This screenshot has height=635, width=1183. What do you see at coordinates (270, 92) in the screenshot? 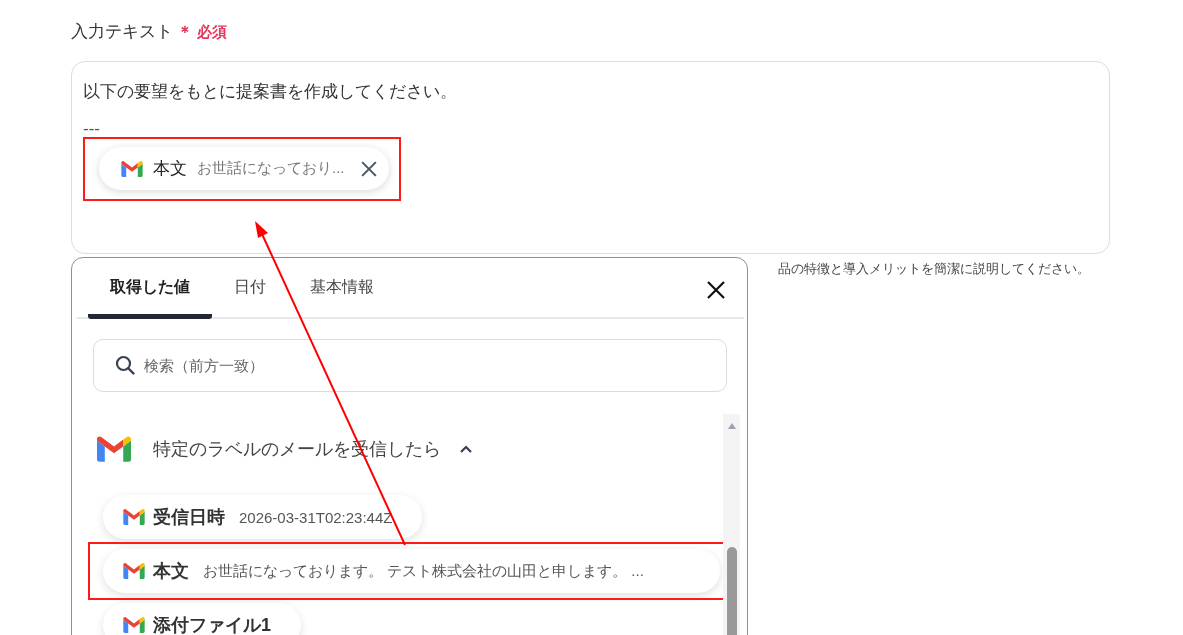
I see `text-line: 以下の要望をもとに提案書を作成してください。` at bounding box center [270, 92].